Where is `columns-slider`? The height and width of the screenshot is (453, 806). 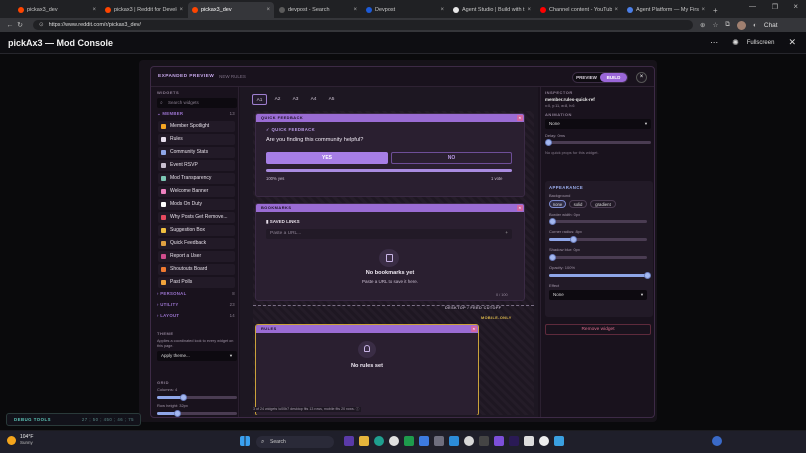 columns-slider is located at coordinates (197, 397).